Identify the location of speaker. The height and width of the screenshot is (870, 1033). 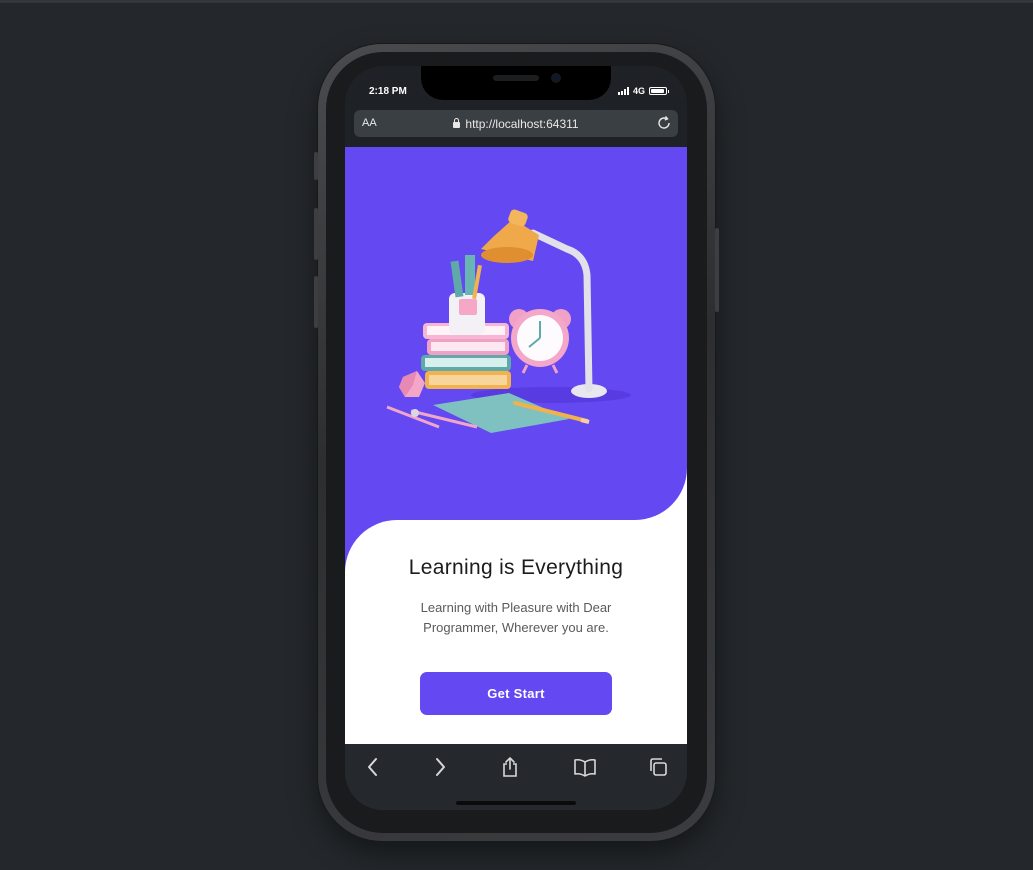
(516, 78).